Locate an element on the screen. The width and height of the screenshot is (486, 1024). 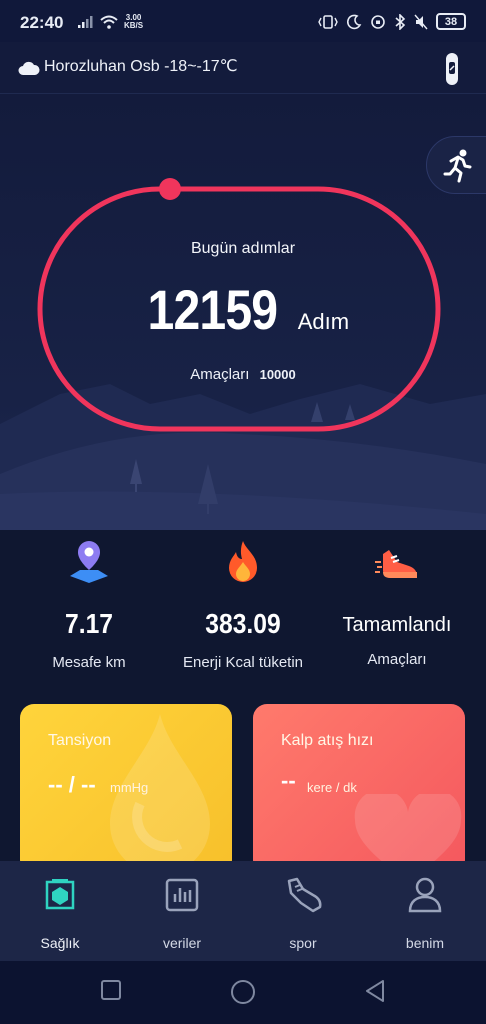
status-right-icons: 38 is located at coordinates (392, 21).